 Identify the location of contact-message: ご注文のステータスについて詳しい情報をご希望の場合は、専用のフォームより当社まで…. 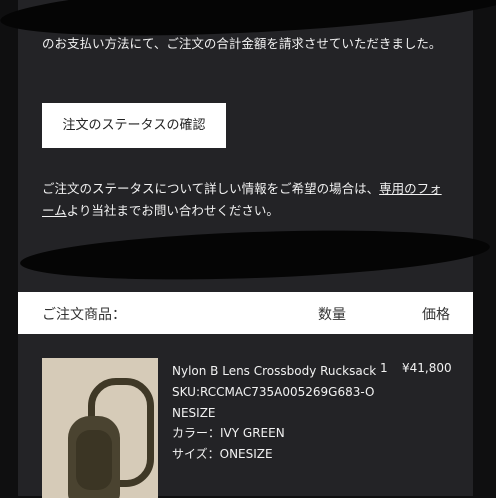
(244, 200).